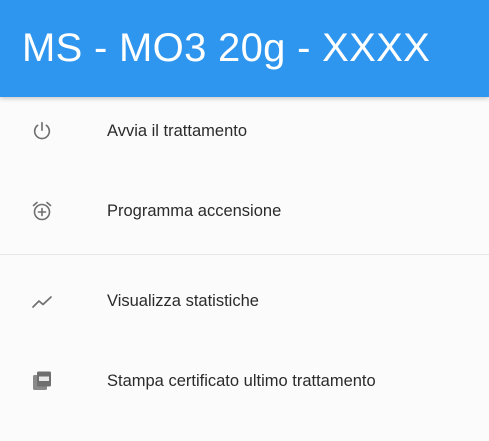 Image resolution: width=489 pixels, height=441 pixels. Describe the element at coordinates (194, 210) in the screenshot. I see `menu-item-label: Programma accensione` at that location.